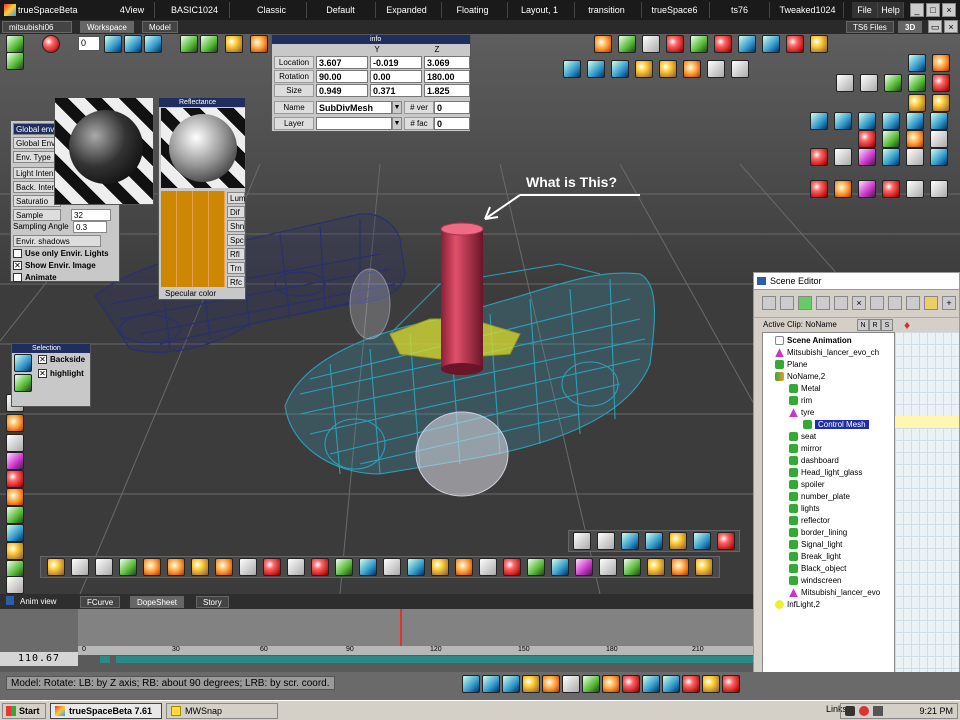 This screenshot has width=960, height=720. I want to click on grid-object-icon, so click(699, 44).